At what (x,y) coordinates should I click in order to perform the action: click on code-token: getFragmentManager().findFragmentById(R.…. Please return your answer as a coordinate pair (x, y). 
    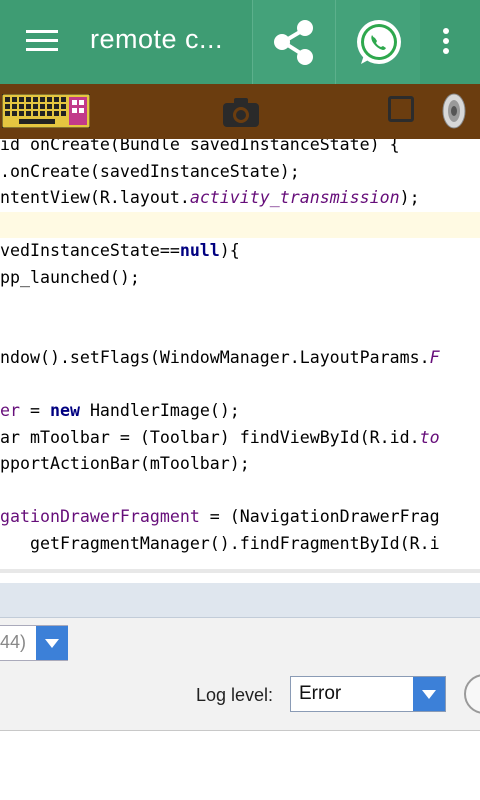
    Looking at the image, I should click on (220, 543).